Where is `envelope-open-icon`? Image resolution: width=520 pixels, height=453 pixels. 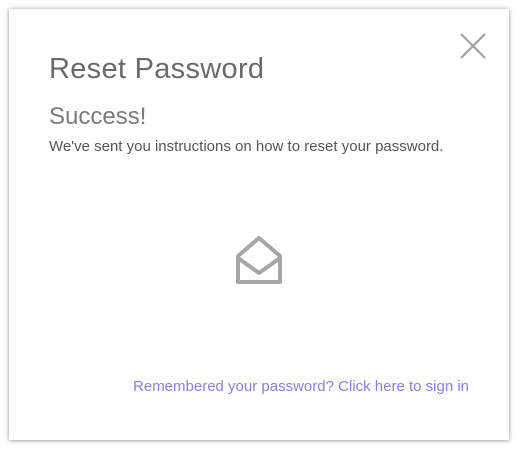
envelope-open-icon is located at coordinates (259, 260).